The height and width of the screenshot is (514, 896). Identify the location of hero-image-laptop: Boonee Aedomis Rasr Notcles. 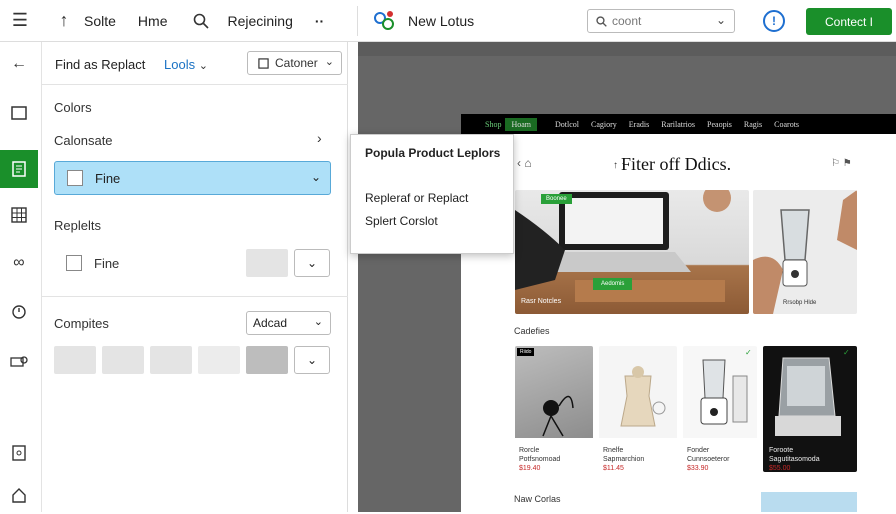
(632, 252).